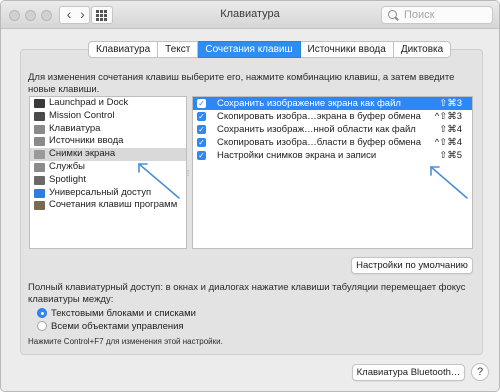  I want to click on shortcut-keys: ^⇧⌘3, so click(448, 116).